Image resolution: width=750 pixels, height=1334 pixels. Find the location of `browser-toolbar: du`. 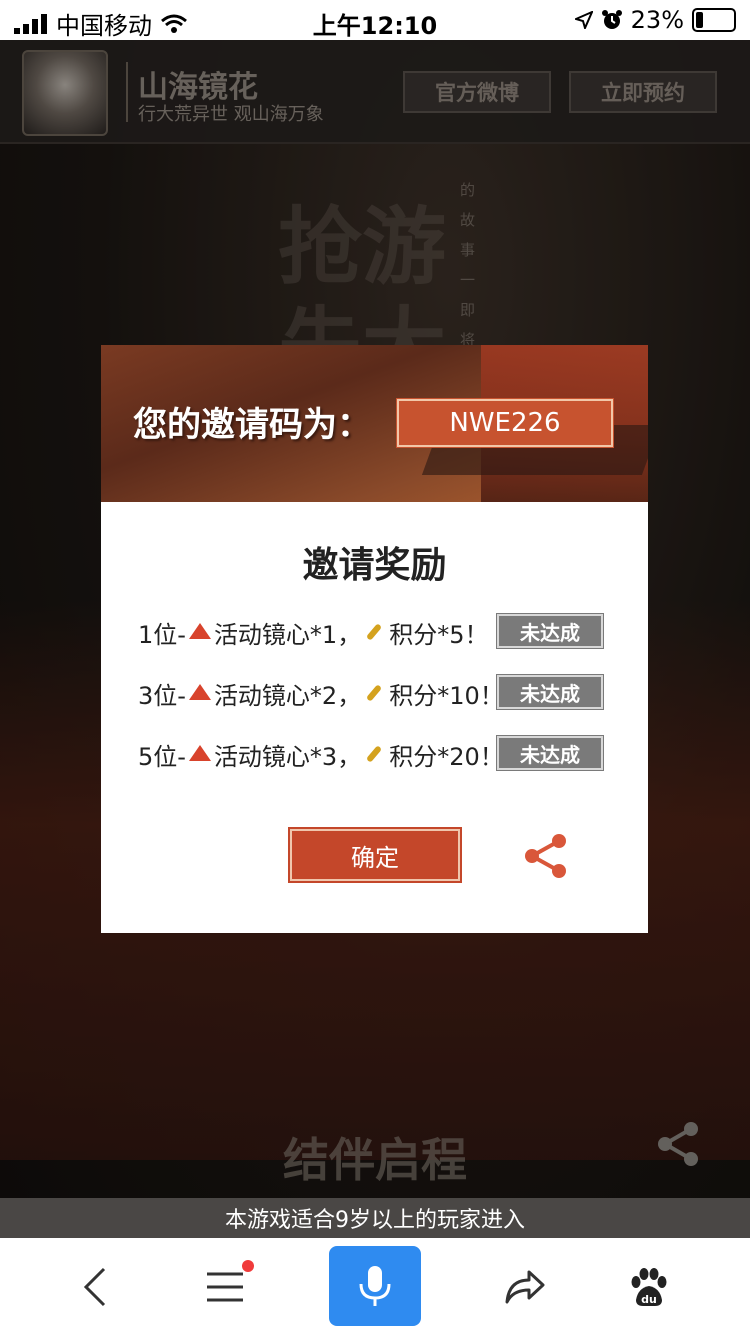

browser-toolbar: du is located at coordinates (375, 1286).